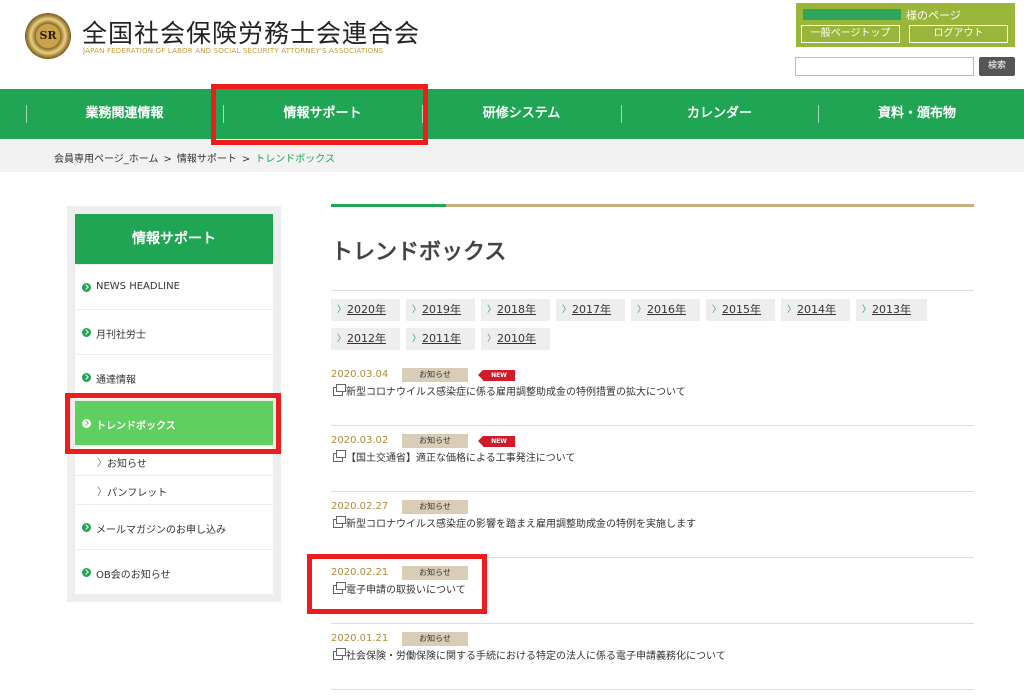 The image size is (1024, 698). What do you see at coordinates (997, 66) in the screenshot?
I see `search-button: 検索` at bounding box center [997, 66].